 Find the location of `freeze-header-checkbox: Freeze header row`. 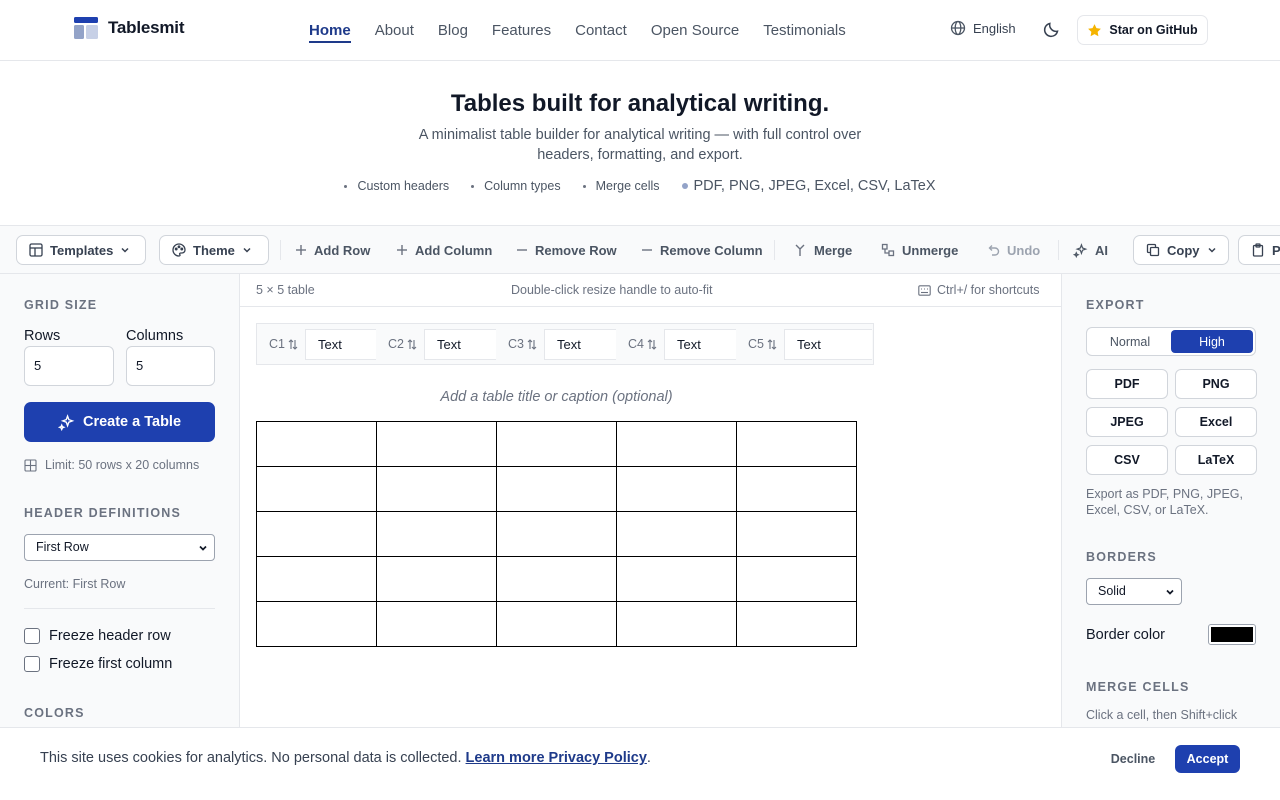

freeze-header-checkbox: Freeze header row is located at coordinates (97, 636).